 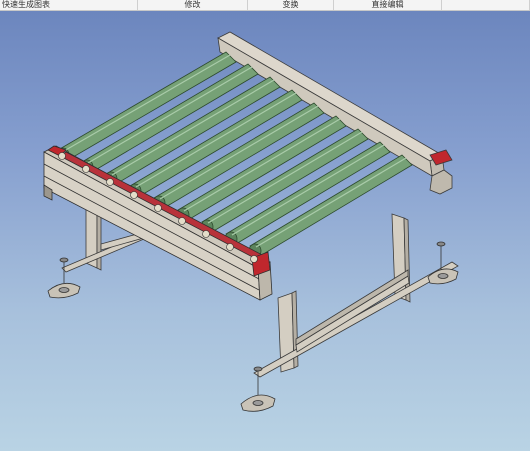 I want to click on ribbon-toolbar: 快速生成图表 修改 变换 直接编辑, so click(x=265, y=5).